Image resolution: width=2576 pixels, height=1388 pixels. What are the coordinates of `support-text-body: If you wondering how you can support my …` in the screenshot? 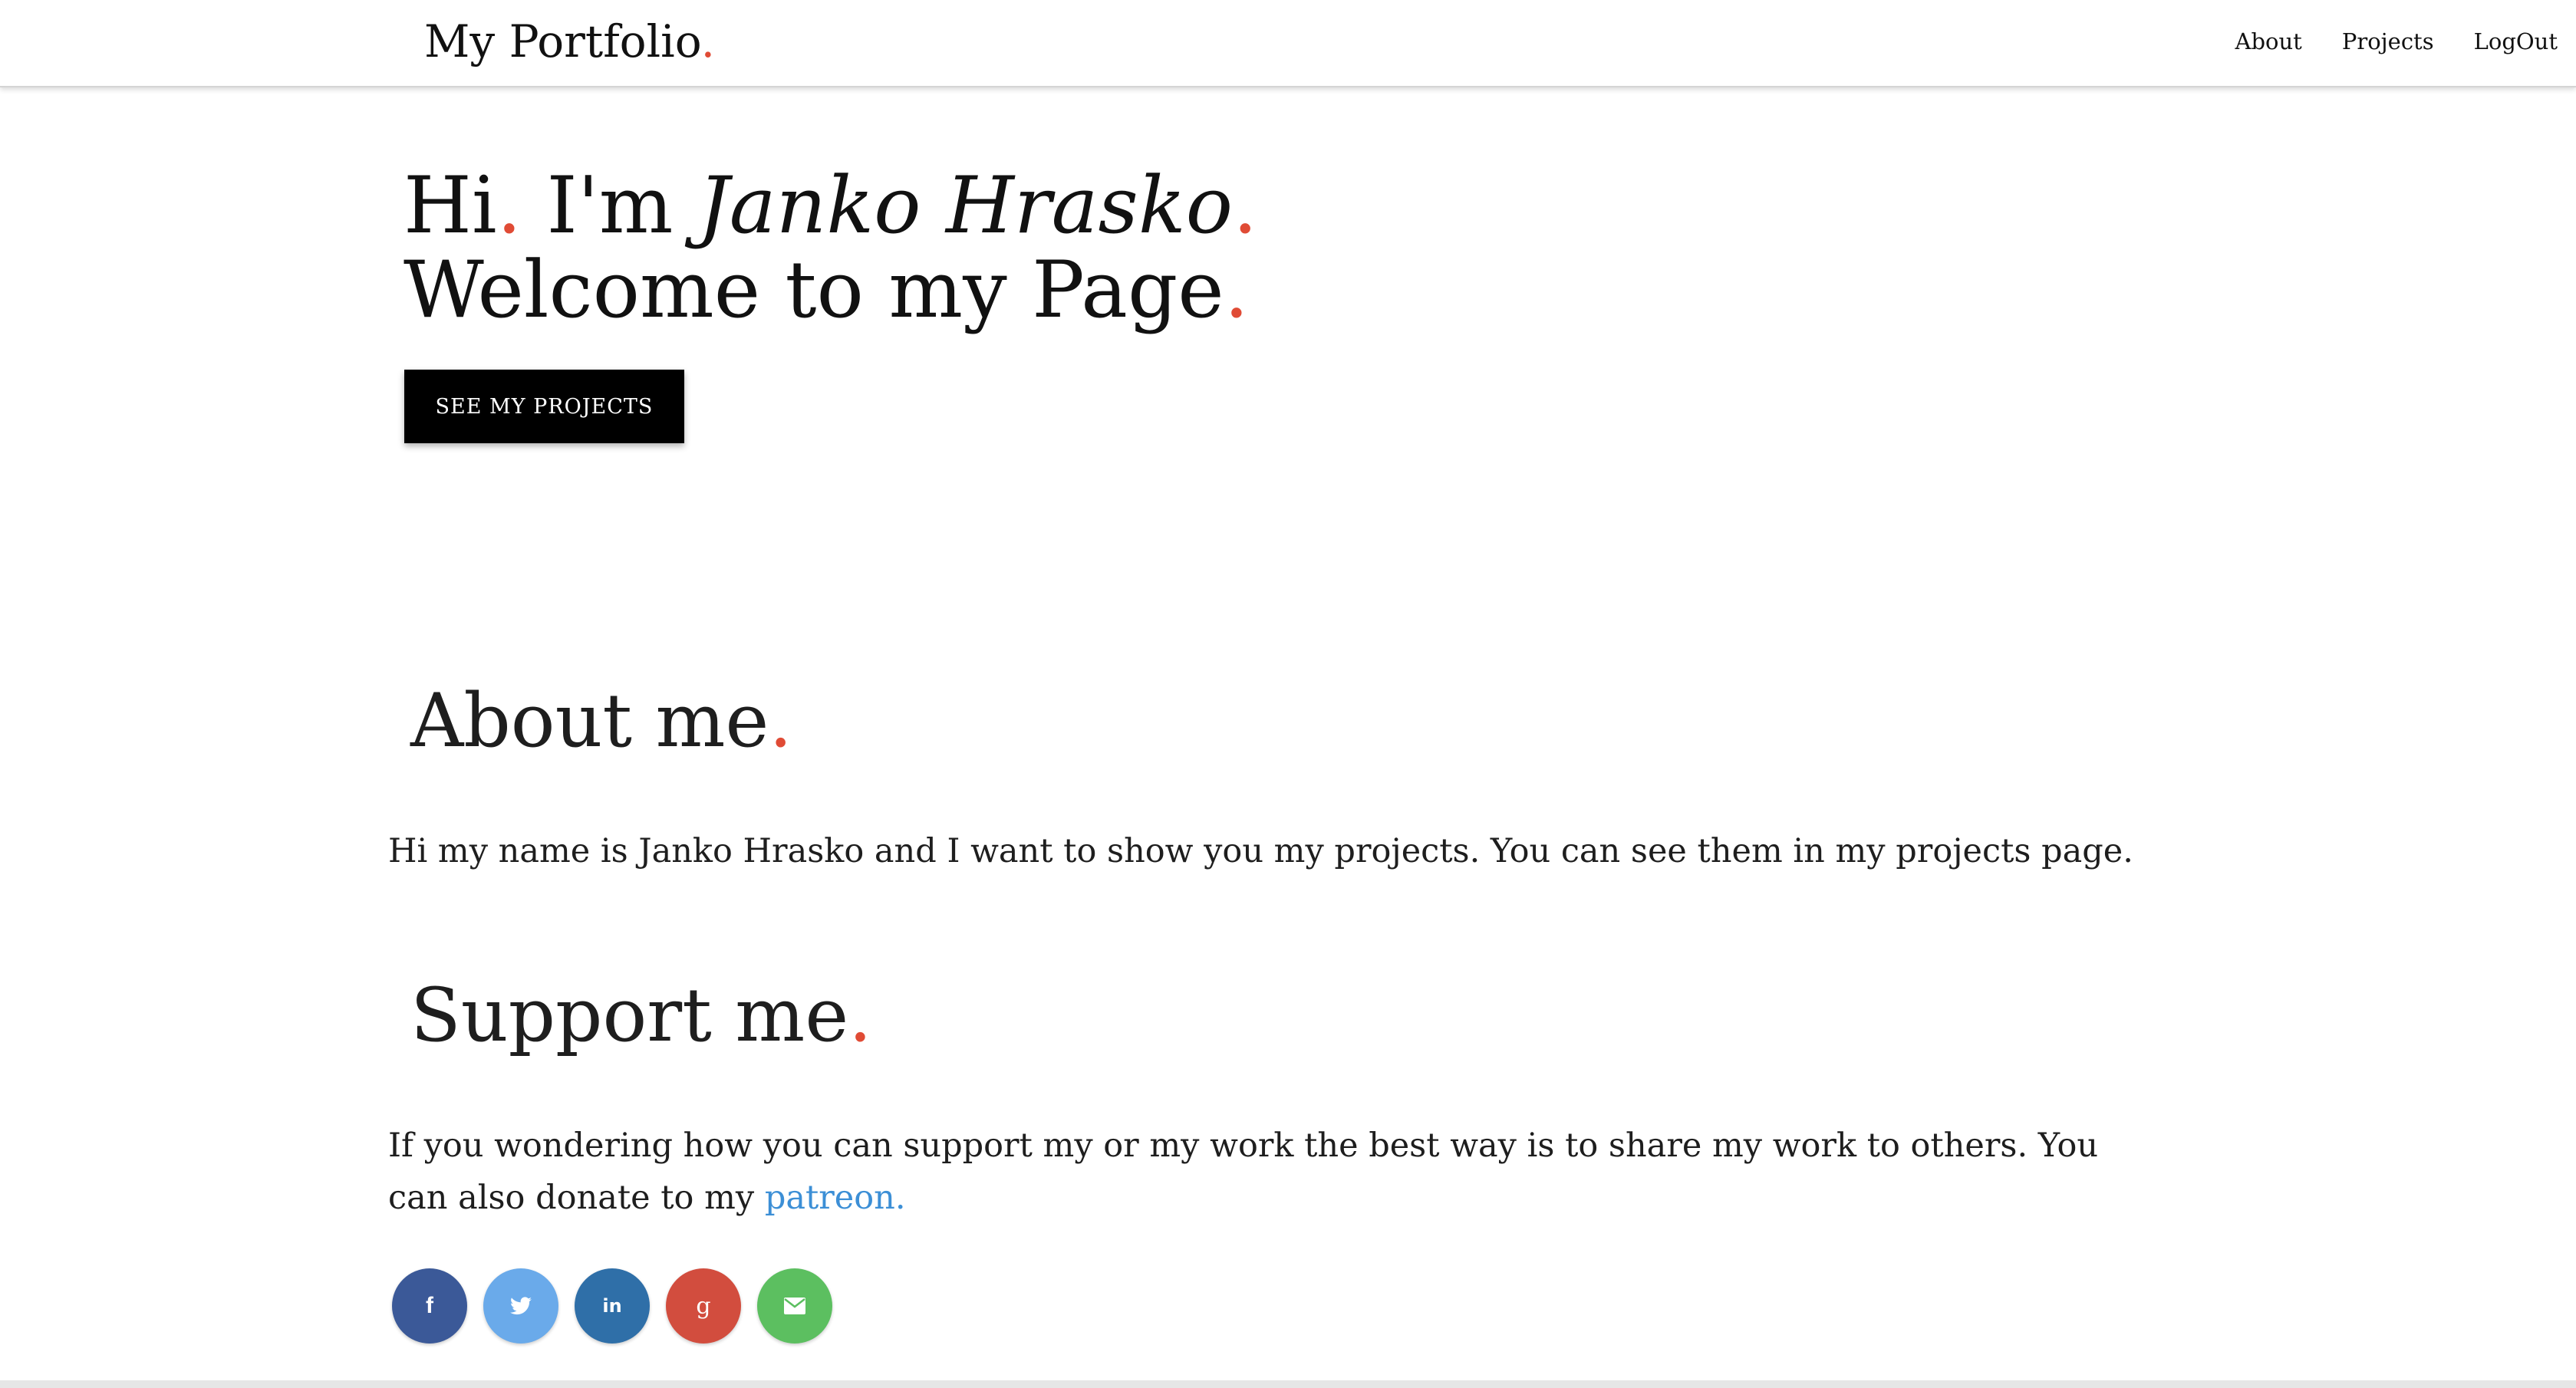 It's located at (1243, 1172).